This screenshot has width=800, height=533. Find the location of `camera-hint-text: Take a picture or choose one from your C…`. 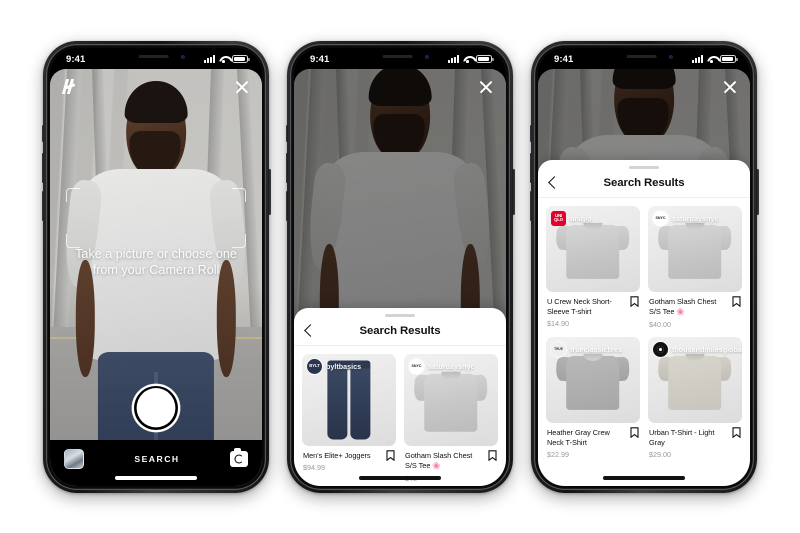

camera-hint-text: Take a picture or choose one from your C… is located at coordinates (156, 261).